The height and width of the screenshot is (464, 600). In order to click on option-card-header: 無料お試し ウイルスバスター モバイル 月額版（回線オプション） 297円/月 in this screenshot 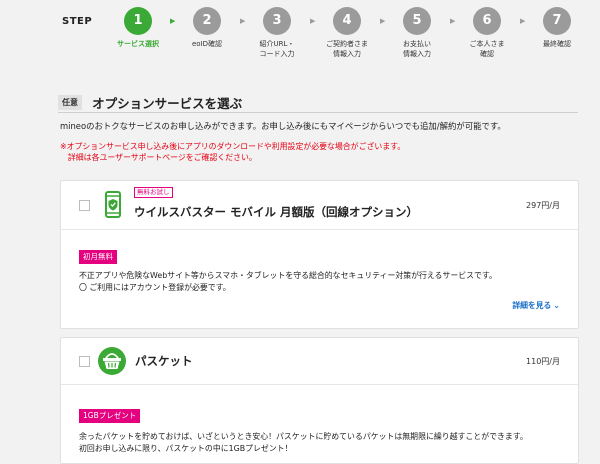, I will do `click(319, 205)`.